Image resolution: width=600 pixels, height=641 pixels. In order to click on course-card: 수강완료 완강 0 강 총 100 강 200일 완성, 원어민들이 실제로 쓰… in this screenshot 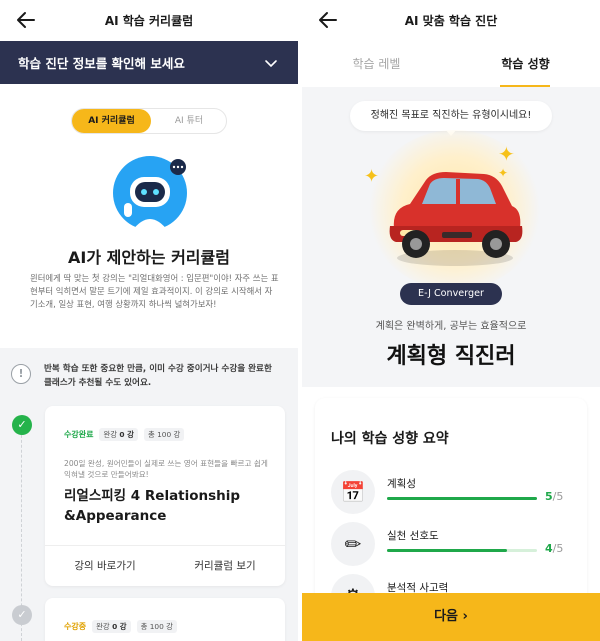, I will do `click(165, 496)`.